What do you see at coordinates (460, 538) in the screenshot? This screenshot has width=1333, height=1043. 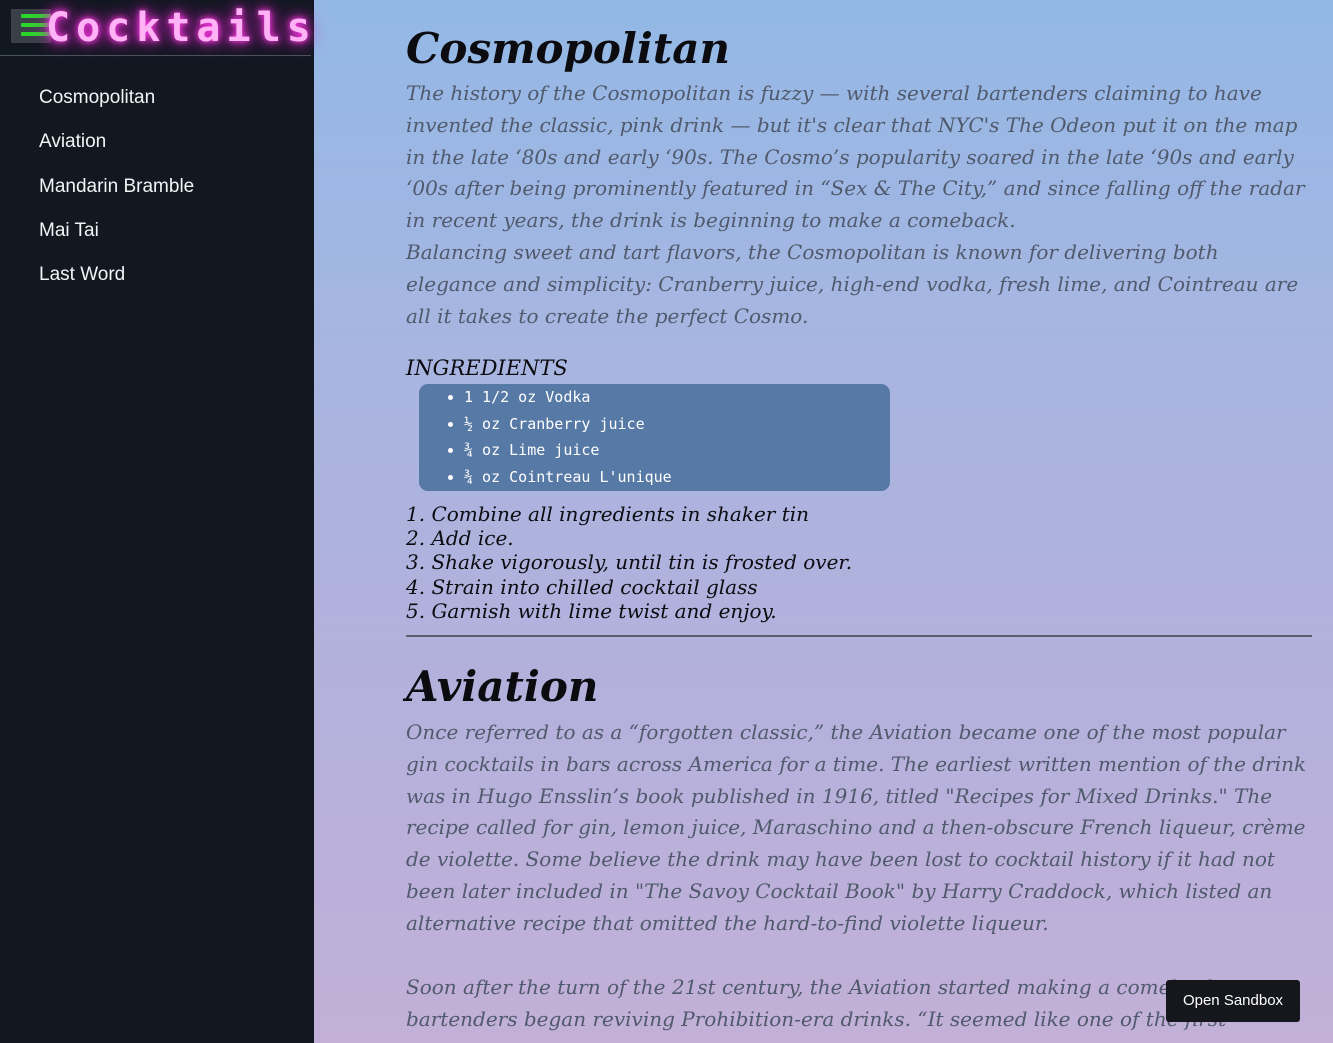 I see `instruction-step: 2. Add ice.` at bounding box center [460, 538].